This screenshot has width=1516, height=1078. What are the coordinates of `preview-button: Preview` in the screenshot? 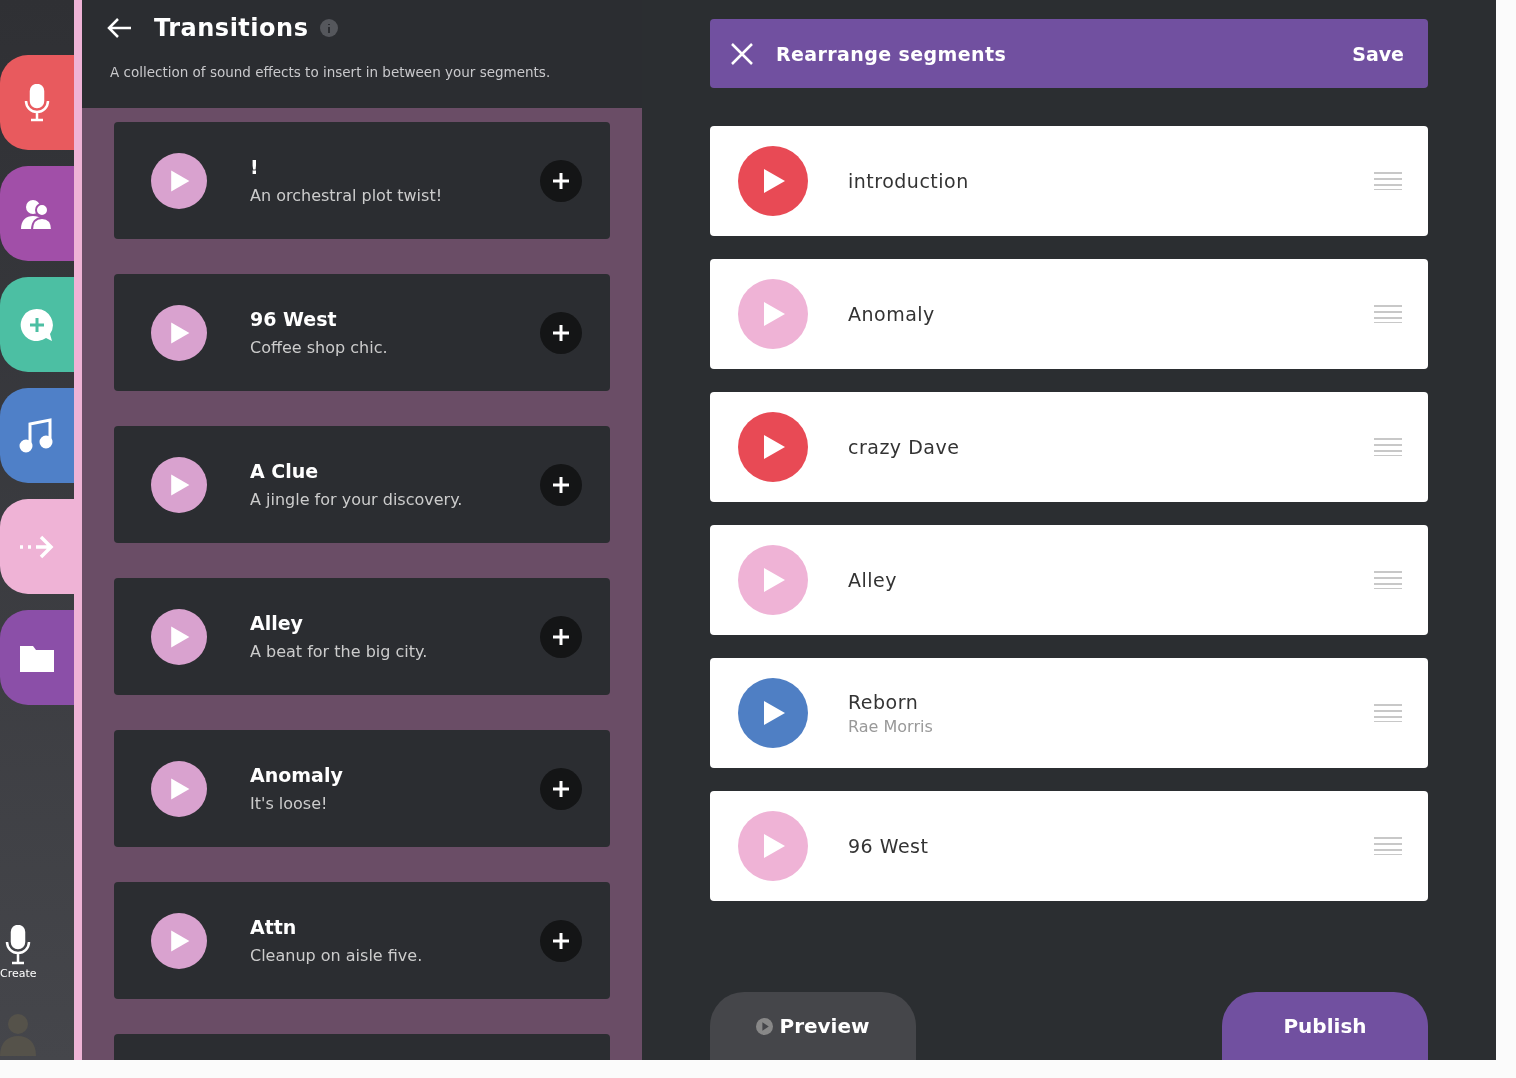 It's located at (813, 1026).